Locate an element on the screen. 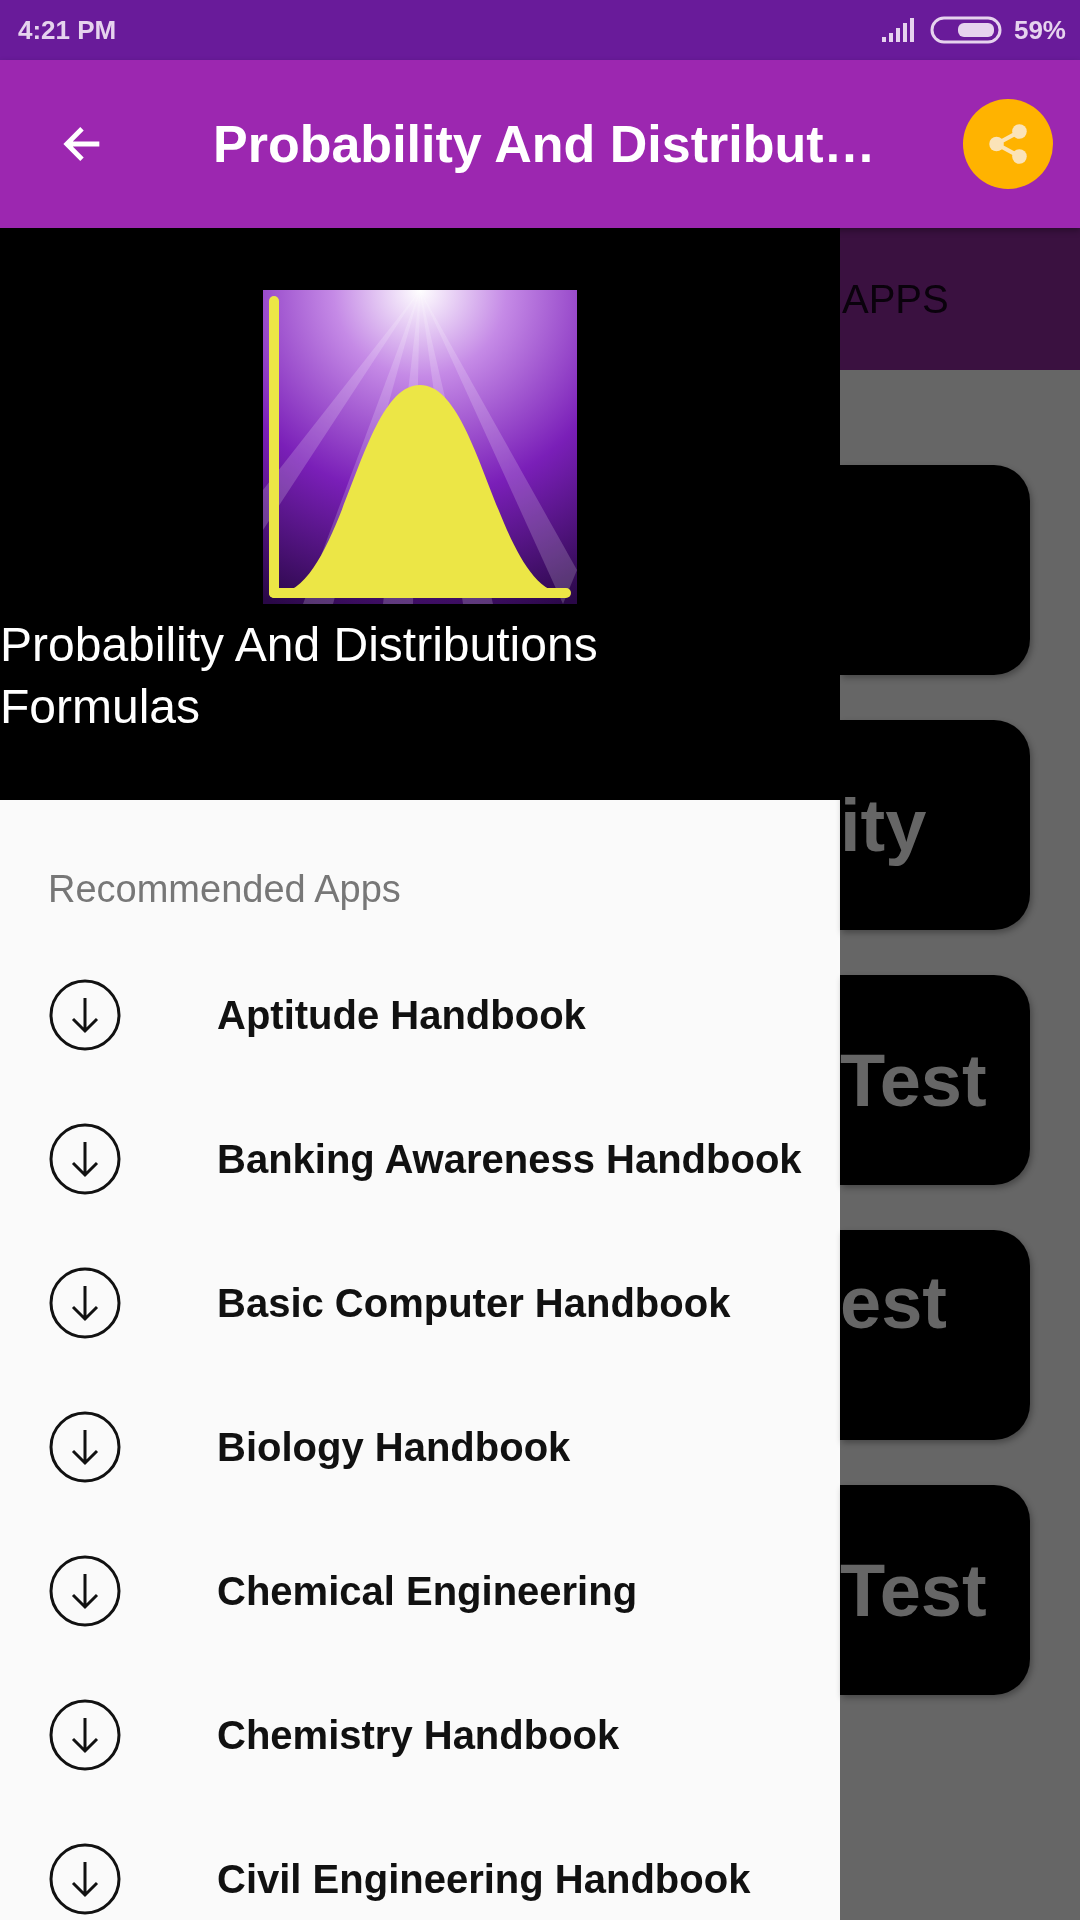  app-name: Probability And Distributions Formulas is located at coordinates (299, 676).